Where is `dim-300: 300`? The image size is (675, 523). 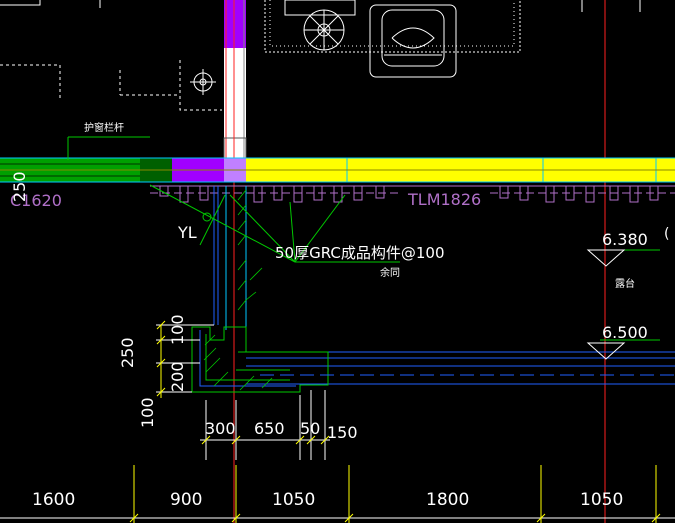
dim-300: 300 is located at coordinates (220, 428).